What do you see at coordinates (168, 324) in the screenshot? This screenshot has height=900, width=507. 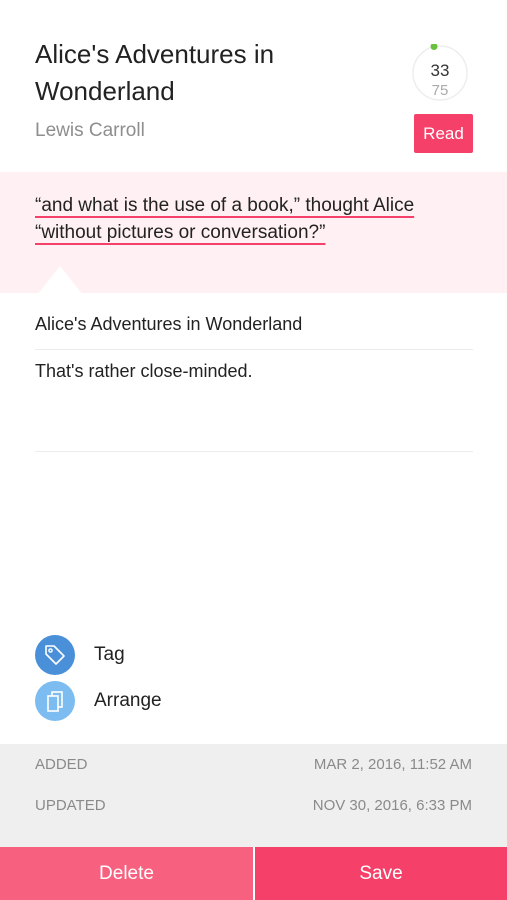 I see `note-source-field: Alice's Adventures in Wonderland` at bounding box center [168, 324].